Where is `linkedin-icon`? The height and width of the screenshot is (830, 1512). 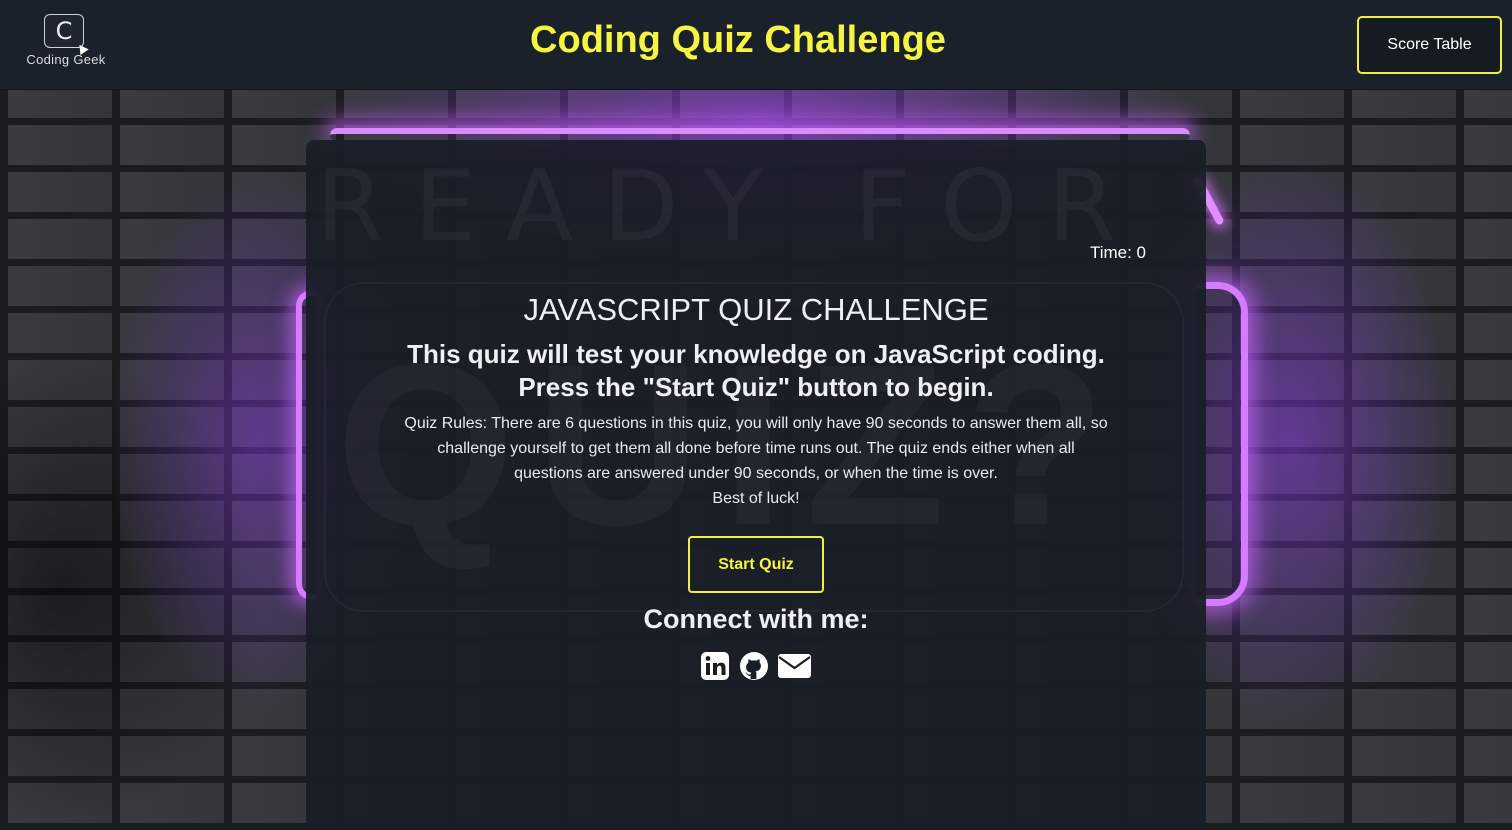 linkedin-icon is located at coordinates (715, 666).